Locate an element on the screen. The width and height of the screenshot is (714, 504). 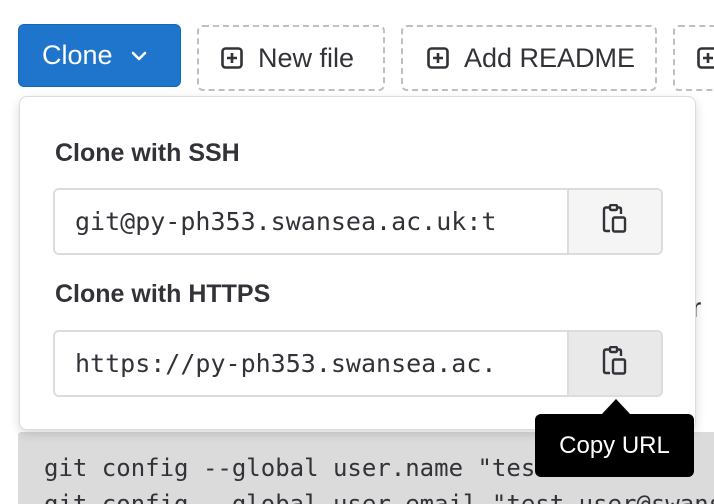
add-readme-button: Add README is located at coordinates (529, 58).